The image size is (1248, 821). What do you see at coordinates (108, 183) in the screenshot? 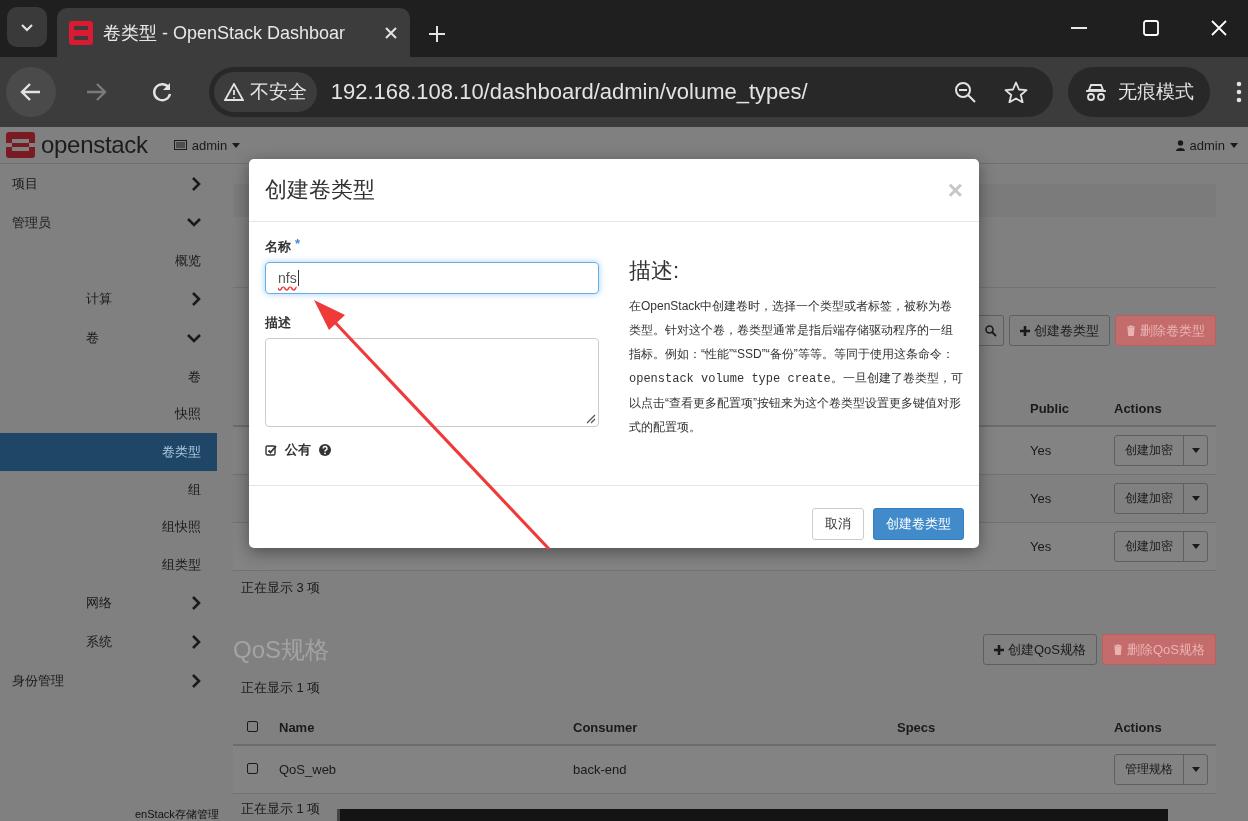
I see `sidebar-group: 项目` at bounding box center [108, 183].